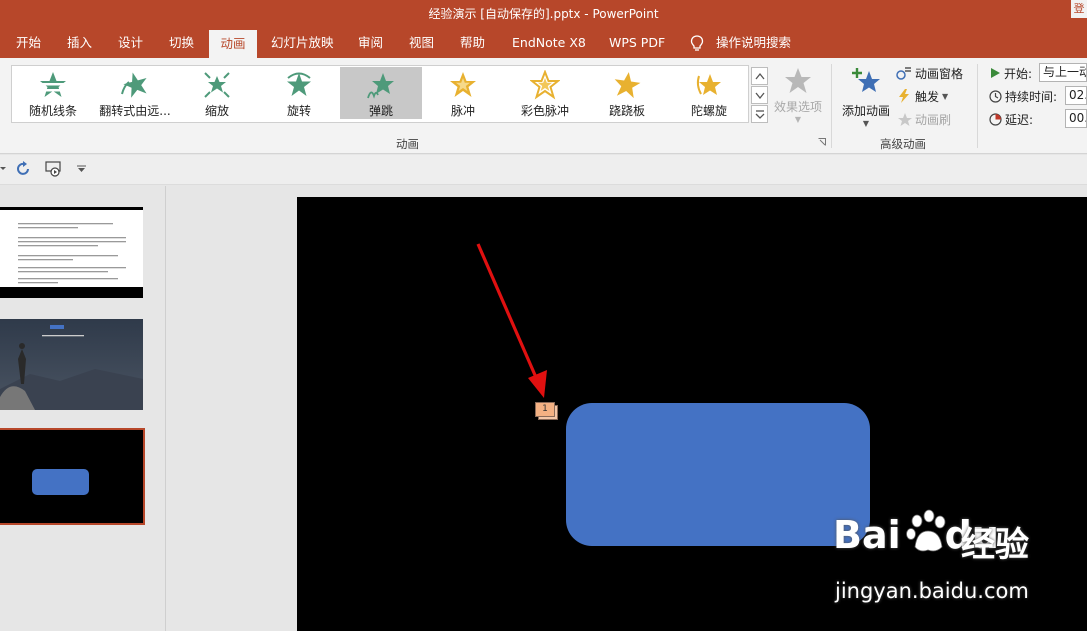 This screenshot has width=1087, height=631. I want to click on chevron-up-icon, so click(760, 76).